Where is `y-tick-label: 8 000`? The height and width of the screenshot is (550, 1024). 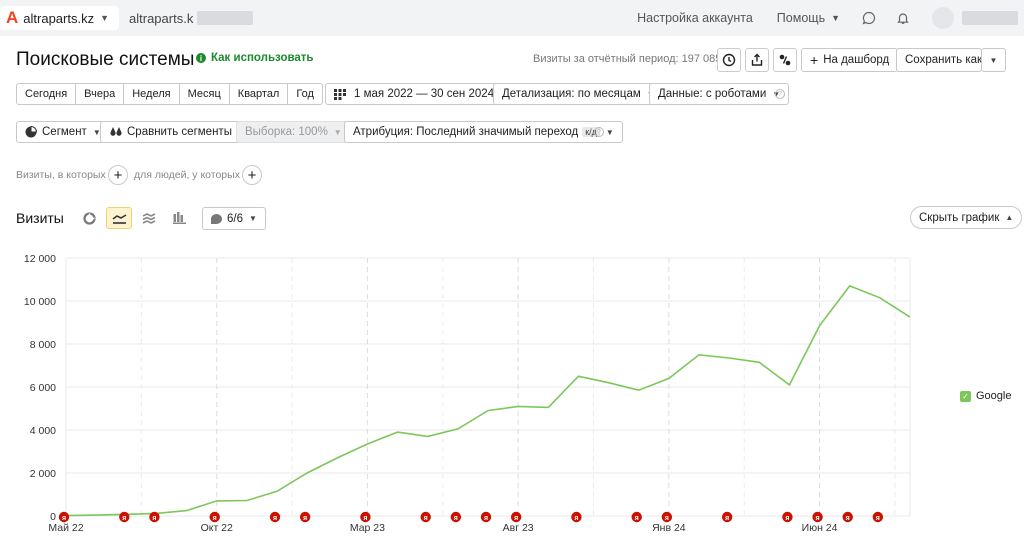 y-tick-label: 8 000 is located at coordinates (43, 345).